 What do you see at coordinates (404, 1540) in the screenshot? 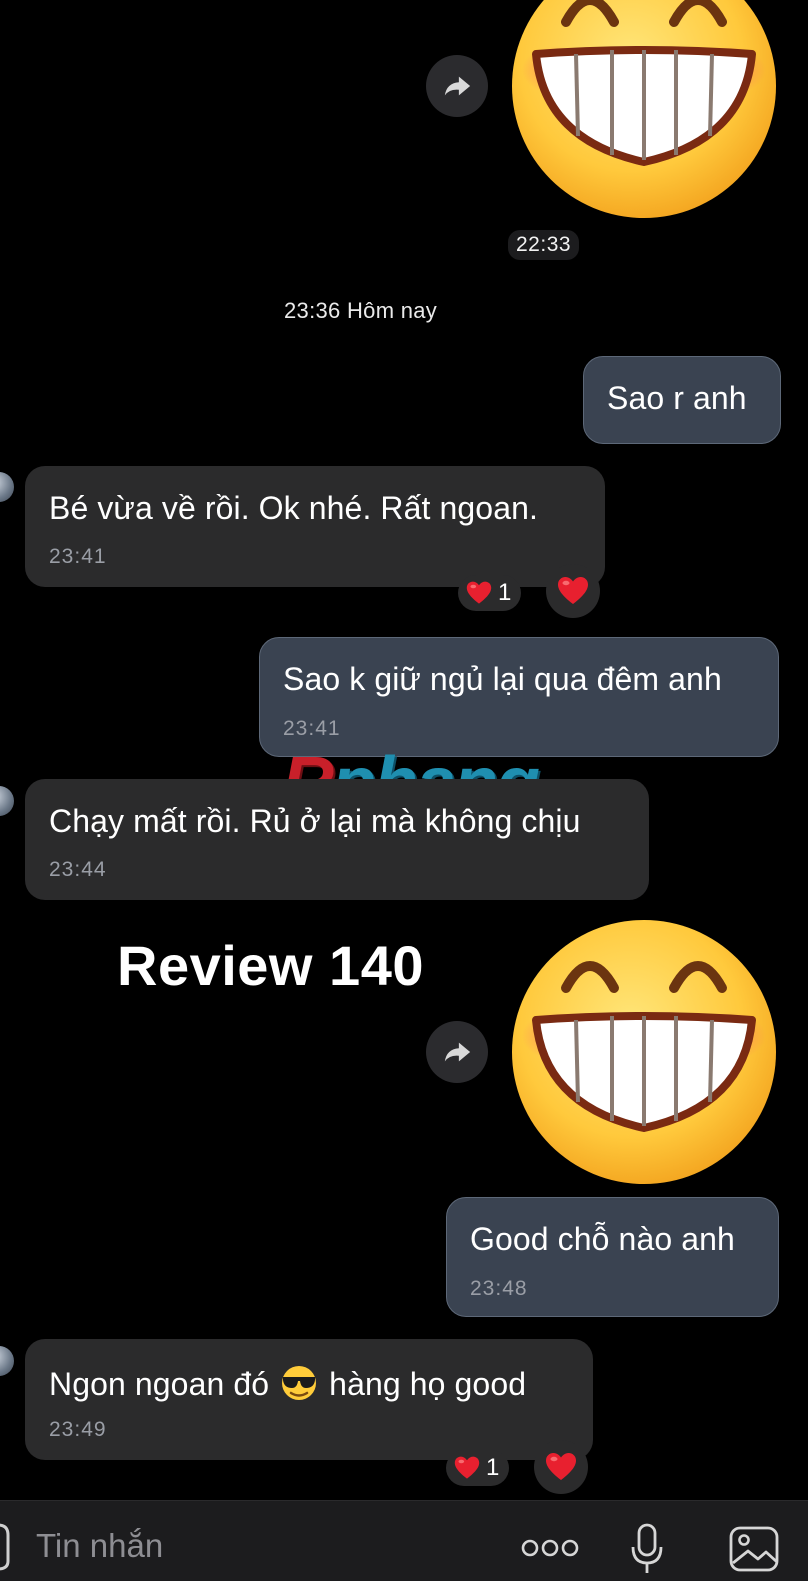
I see `message-input-bar: Tin nhắn` at bounding box center [404, 1540].